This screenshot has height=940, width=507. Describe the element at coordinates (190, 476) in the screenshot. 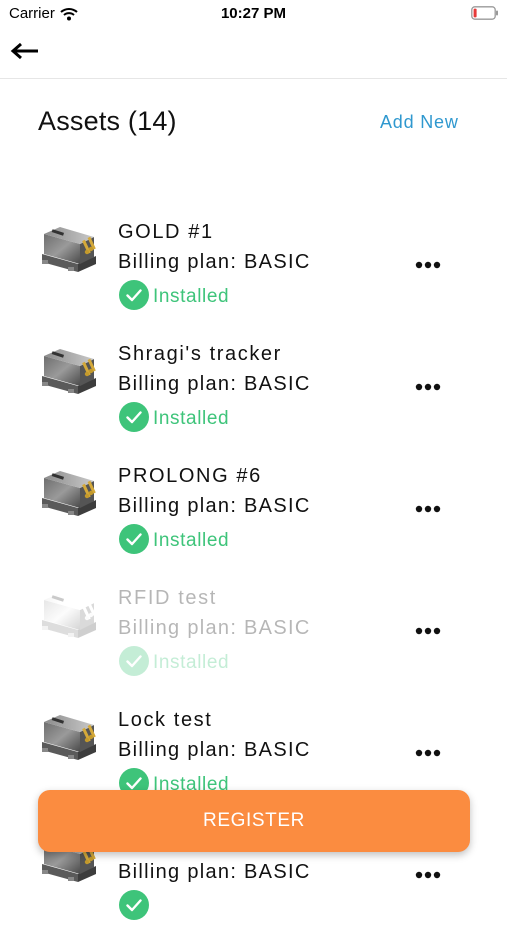

I see `asset-name: PROLONG #6` at that location.